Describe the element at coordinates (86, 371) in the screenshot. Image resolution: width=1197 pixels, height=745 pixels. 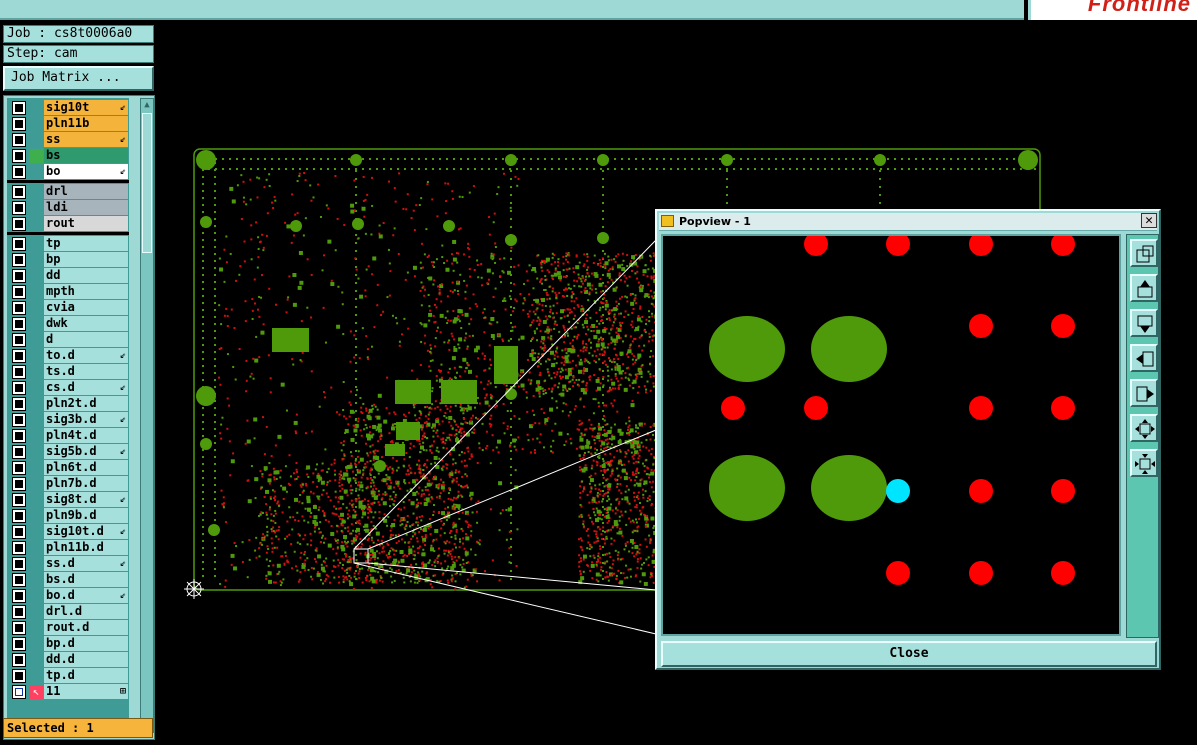
I see `layer-name: ts.d` at that location.